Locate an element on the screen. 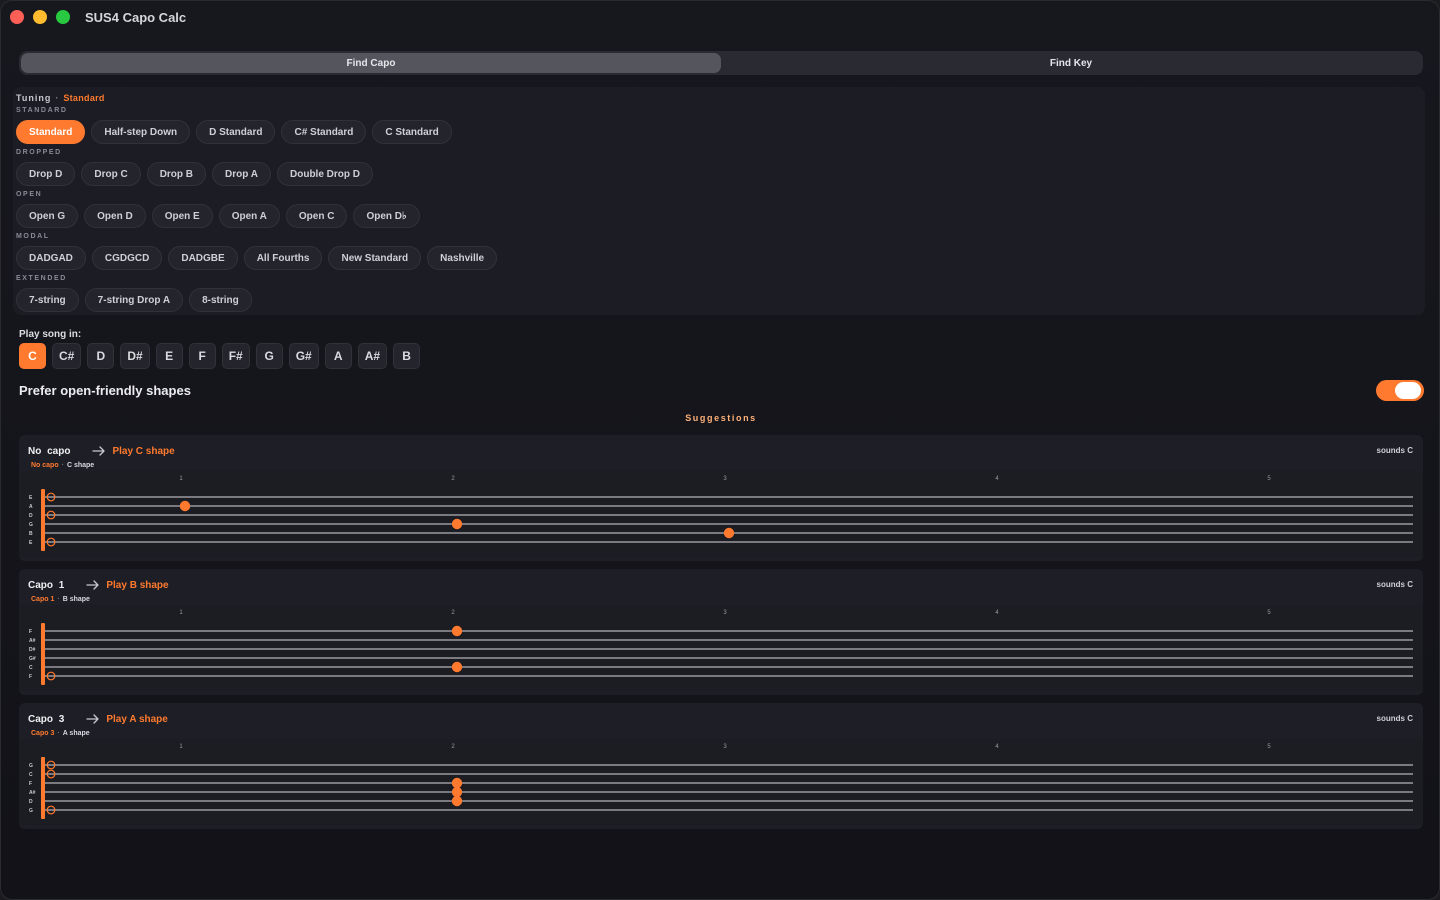 The image size is (1440, 900). minimize-window-button is located at coordinates (40, 17).